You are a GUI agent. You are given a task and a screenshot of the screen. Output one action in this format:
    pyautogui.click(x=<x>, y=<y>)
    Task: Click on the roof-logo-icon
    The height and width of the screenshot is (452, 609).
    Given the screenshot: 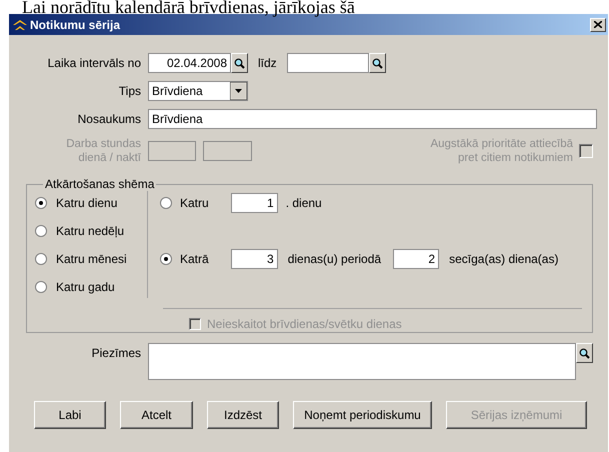 What is the action you would take?
    pyautogui.click(x=20, y=25)
    